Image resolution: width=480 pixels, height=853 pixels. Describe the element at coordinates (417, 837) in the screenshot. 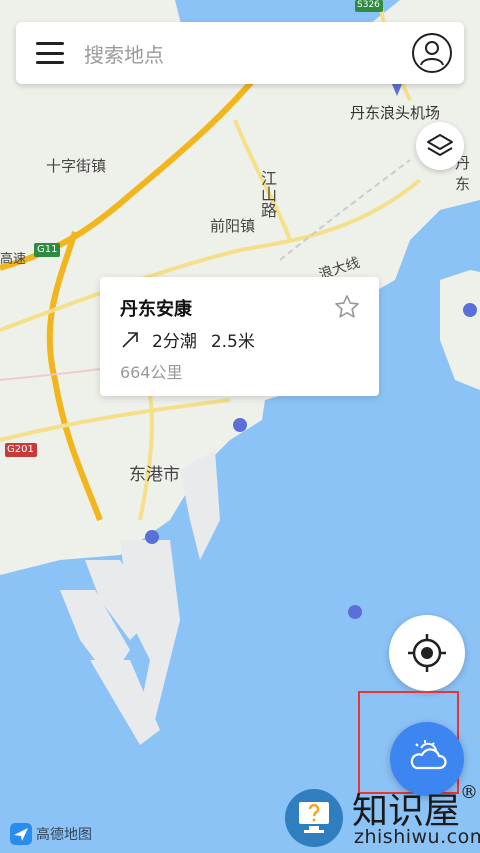

I see `watermark-url: zhishiwu.com` at that location.